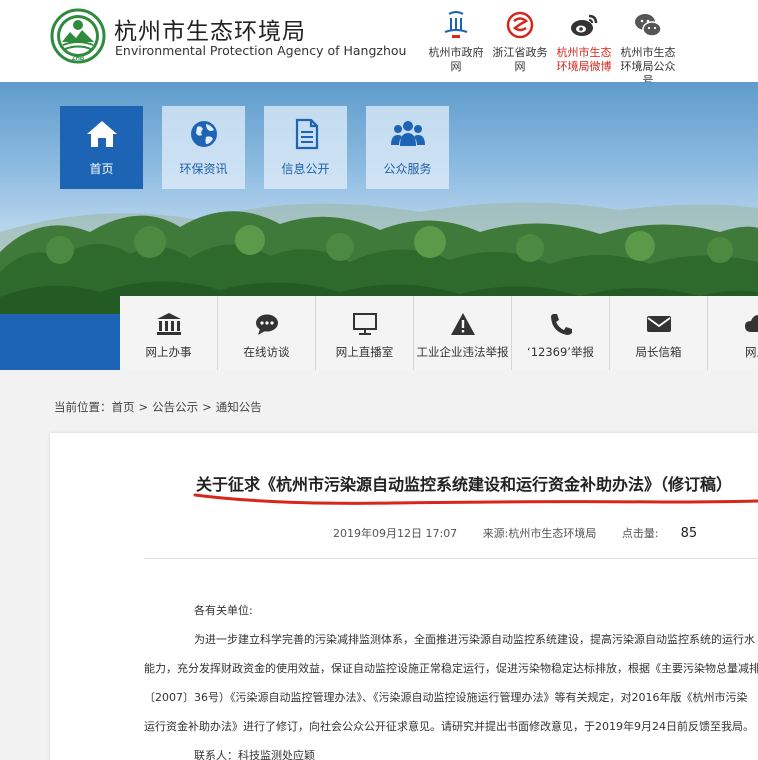  I want to click on nav-label: 信息公开, so click(305, 169).